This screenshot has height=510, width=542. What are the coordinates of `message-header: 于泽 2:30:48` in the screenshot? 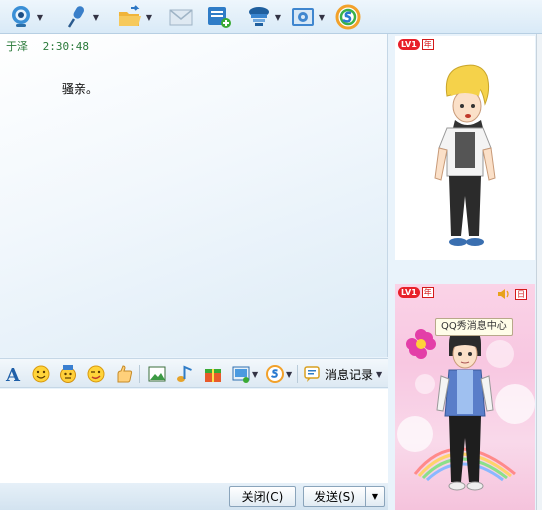 It's located at (47, 46).